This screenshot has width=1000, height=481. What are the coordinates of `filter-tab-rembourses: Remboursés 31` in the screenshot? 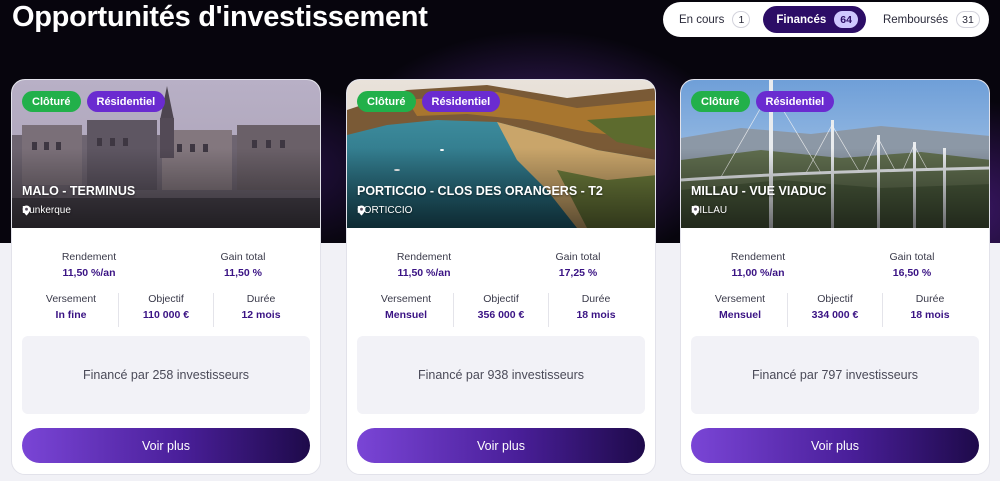 It's located at (929, 19).